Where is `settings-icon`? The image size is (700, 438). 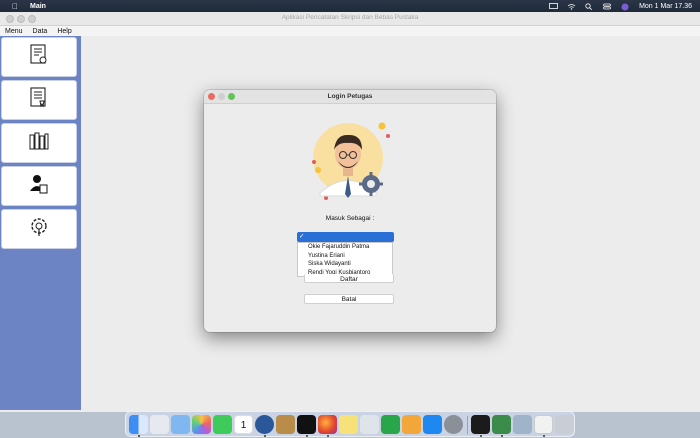
settings-icon is located at coordinates (39, 229).